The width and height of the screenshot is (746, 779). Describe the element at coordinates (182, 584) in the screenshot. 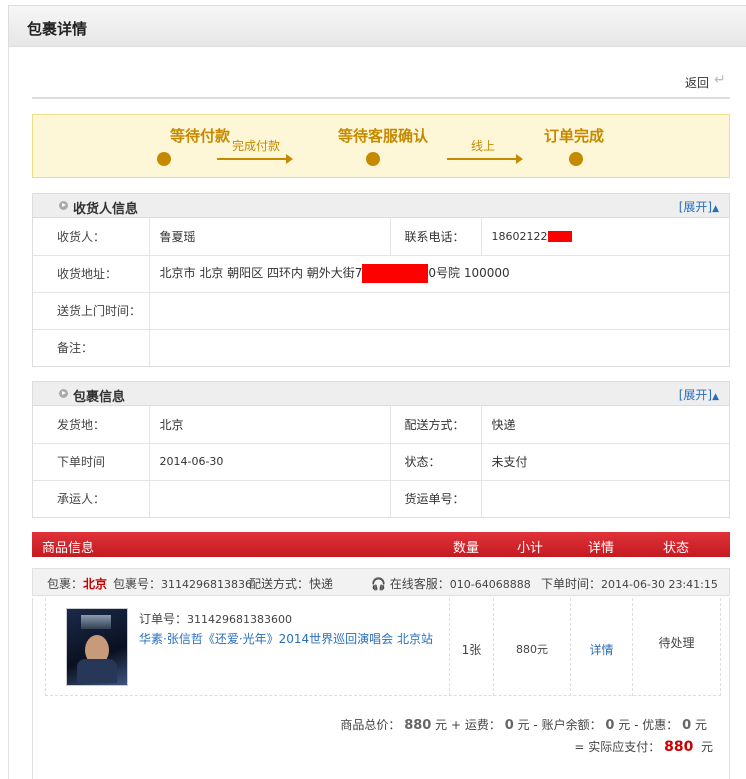

I see `package-number: 包裹号：3114296813836` at that location.